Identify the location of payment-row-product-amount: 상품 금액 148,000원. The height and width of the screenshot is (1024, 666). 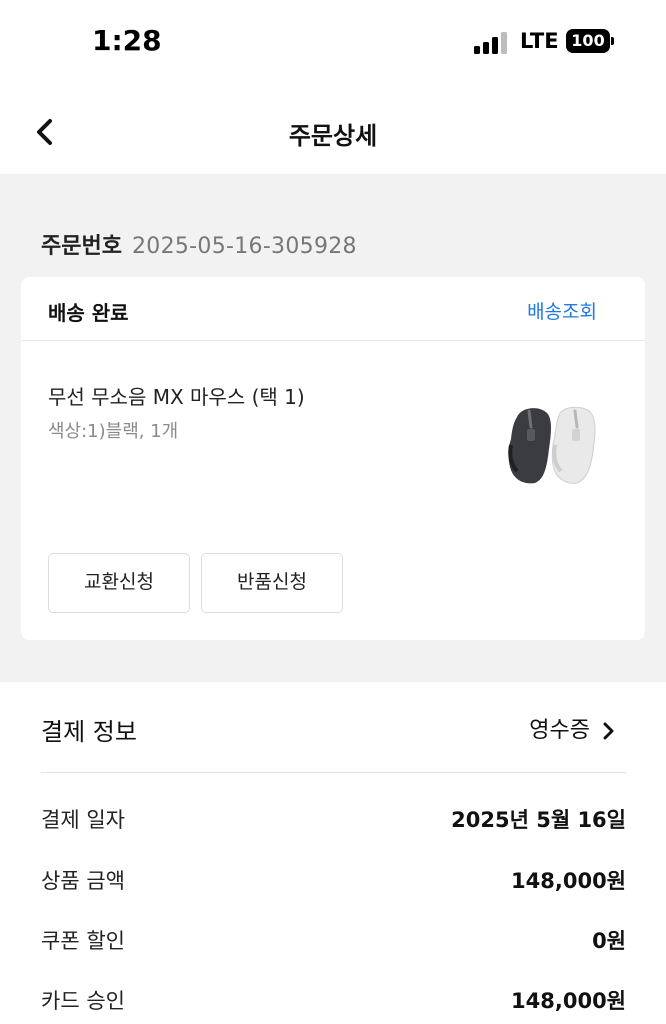
(333, 881).